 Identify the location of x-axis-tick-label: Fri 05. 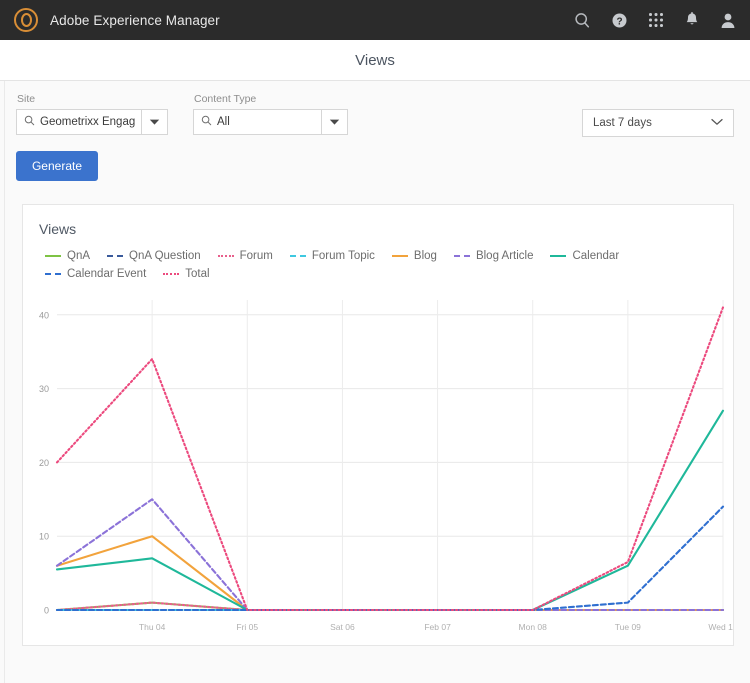
(247, 627).